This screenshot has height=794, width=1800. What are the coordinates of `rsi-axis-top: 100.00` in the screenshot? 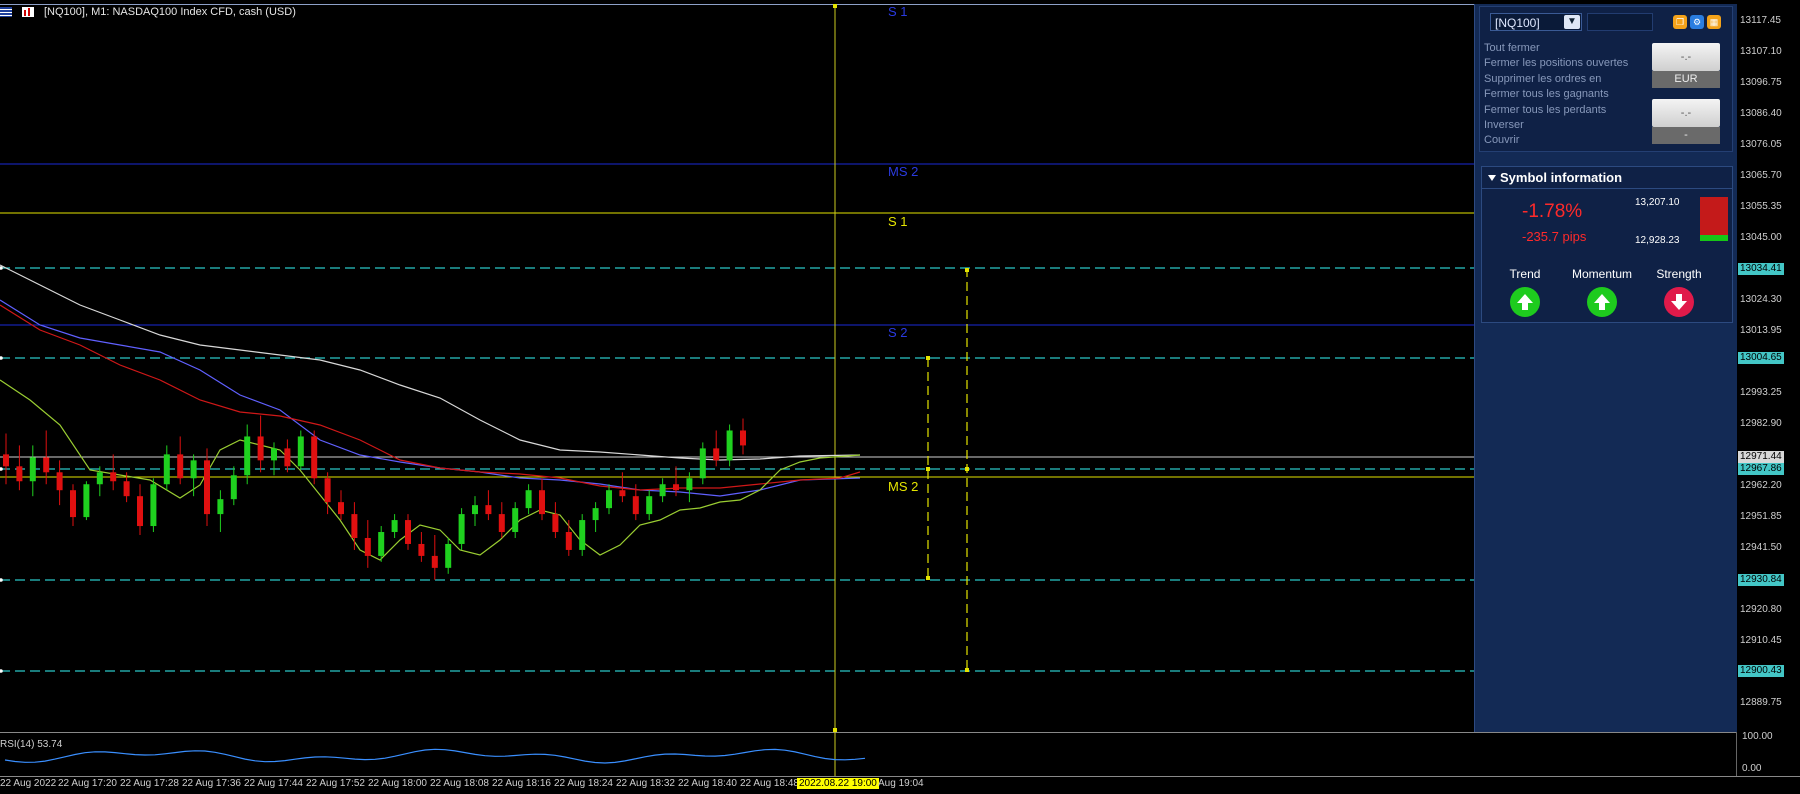 It's located at (1757, 736).